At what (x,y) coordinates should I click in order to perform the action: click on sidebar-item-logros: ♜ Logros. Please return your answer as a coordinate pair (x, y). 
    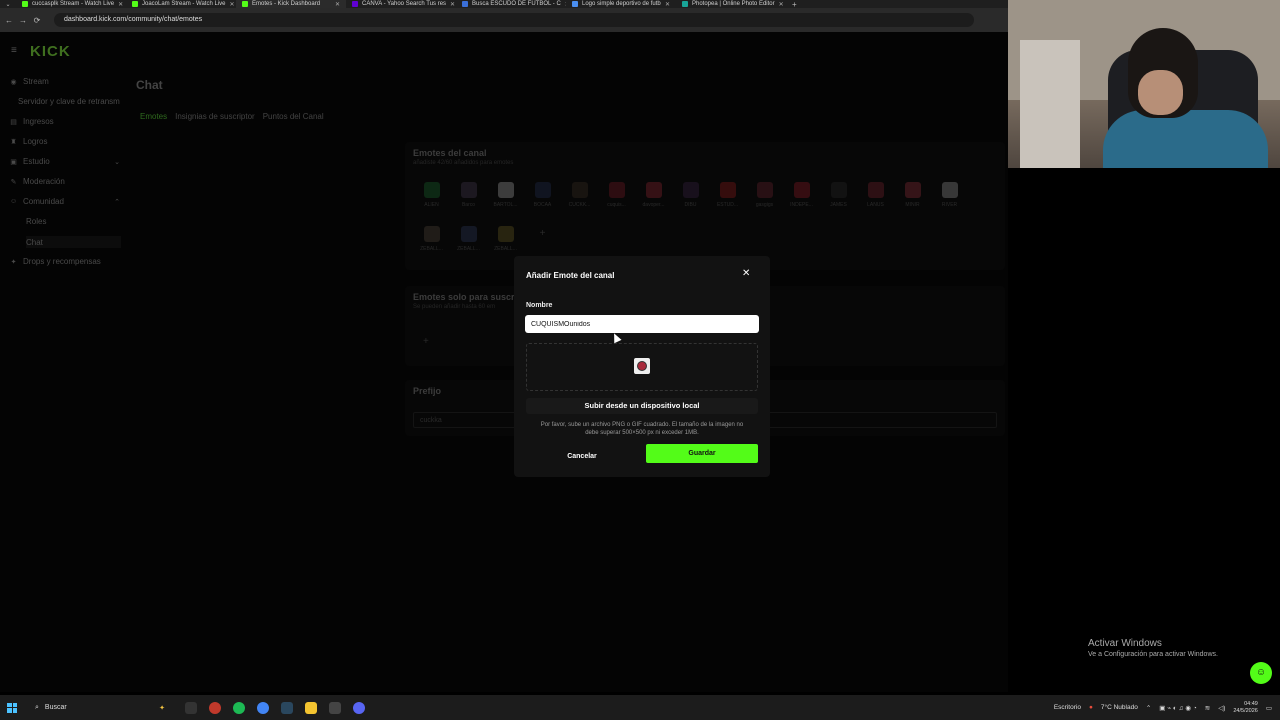
    Looking at the image, I should click on (65, 141).